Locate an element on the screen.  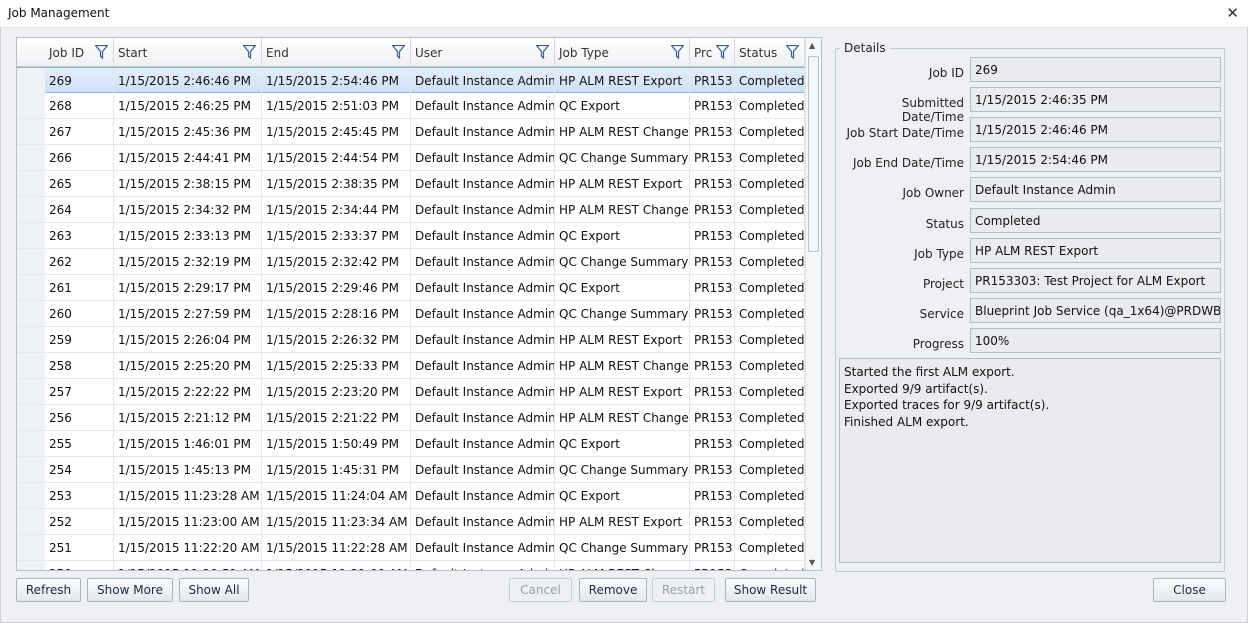
column-header-job-type: Job Type is located at coordinates (622, 52).